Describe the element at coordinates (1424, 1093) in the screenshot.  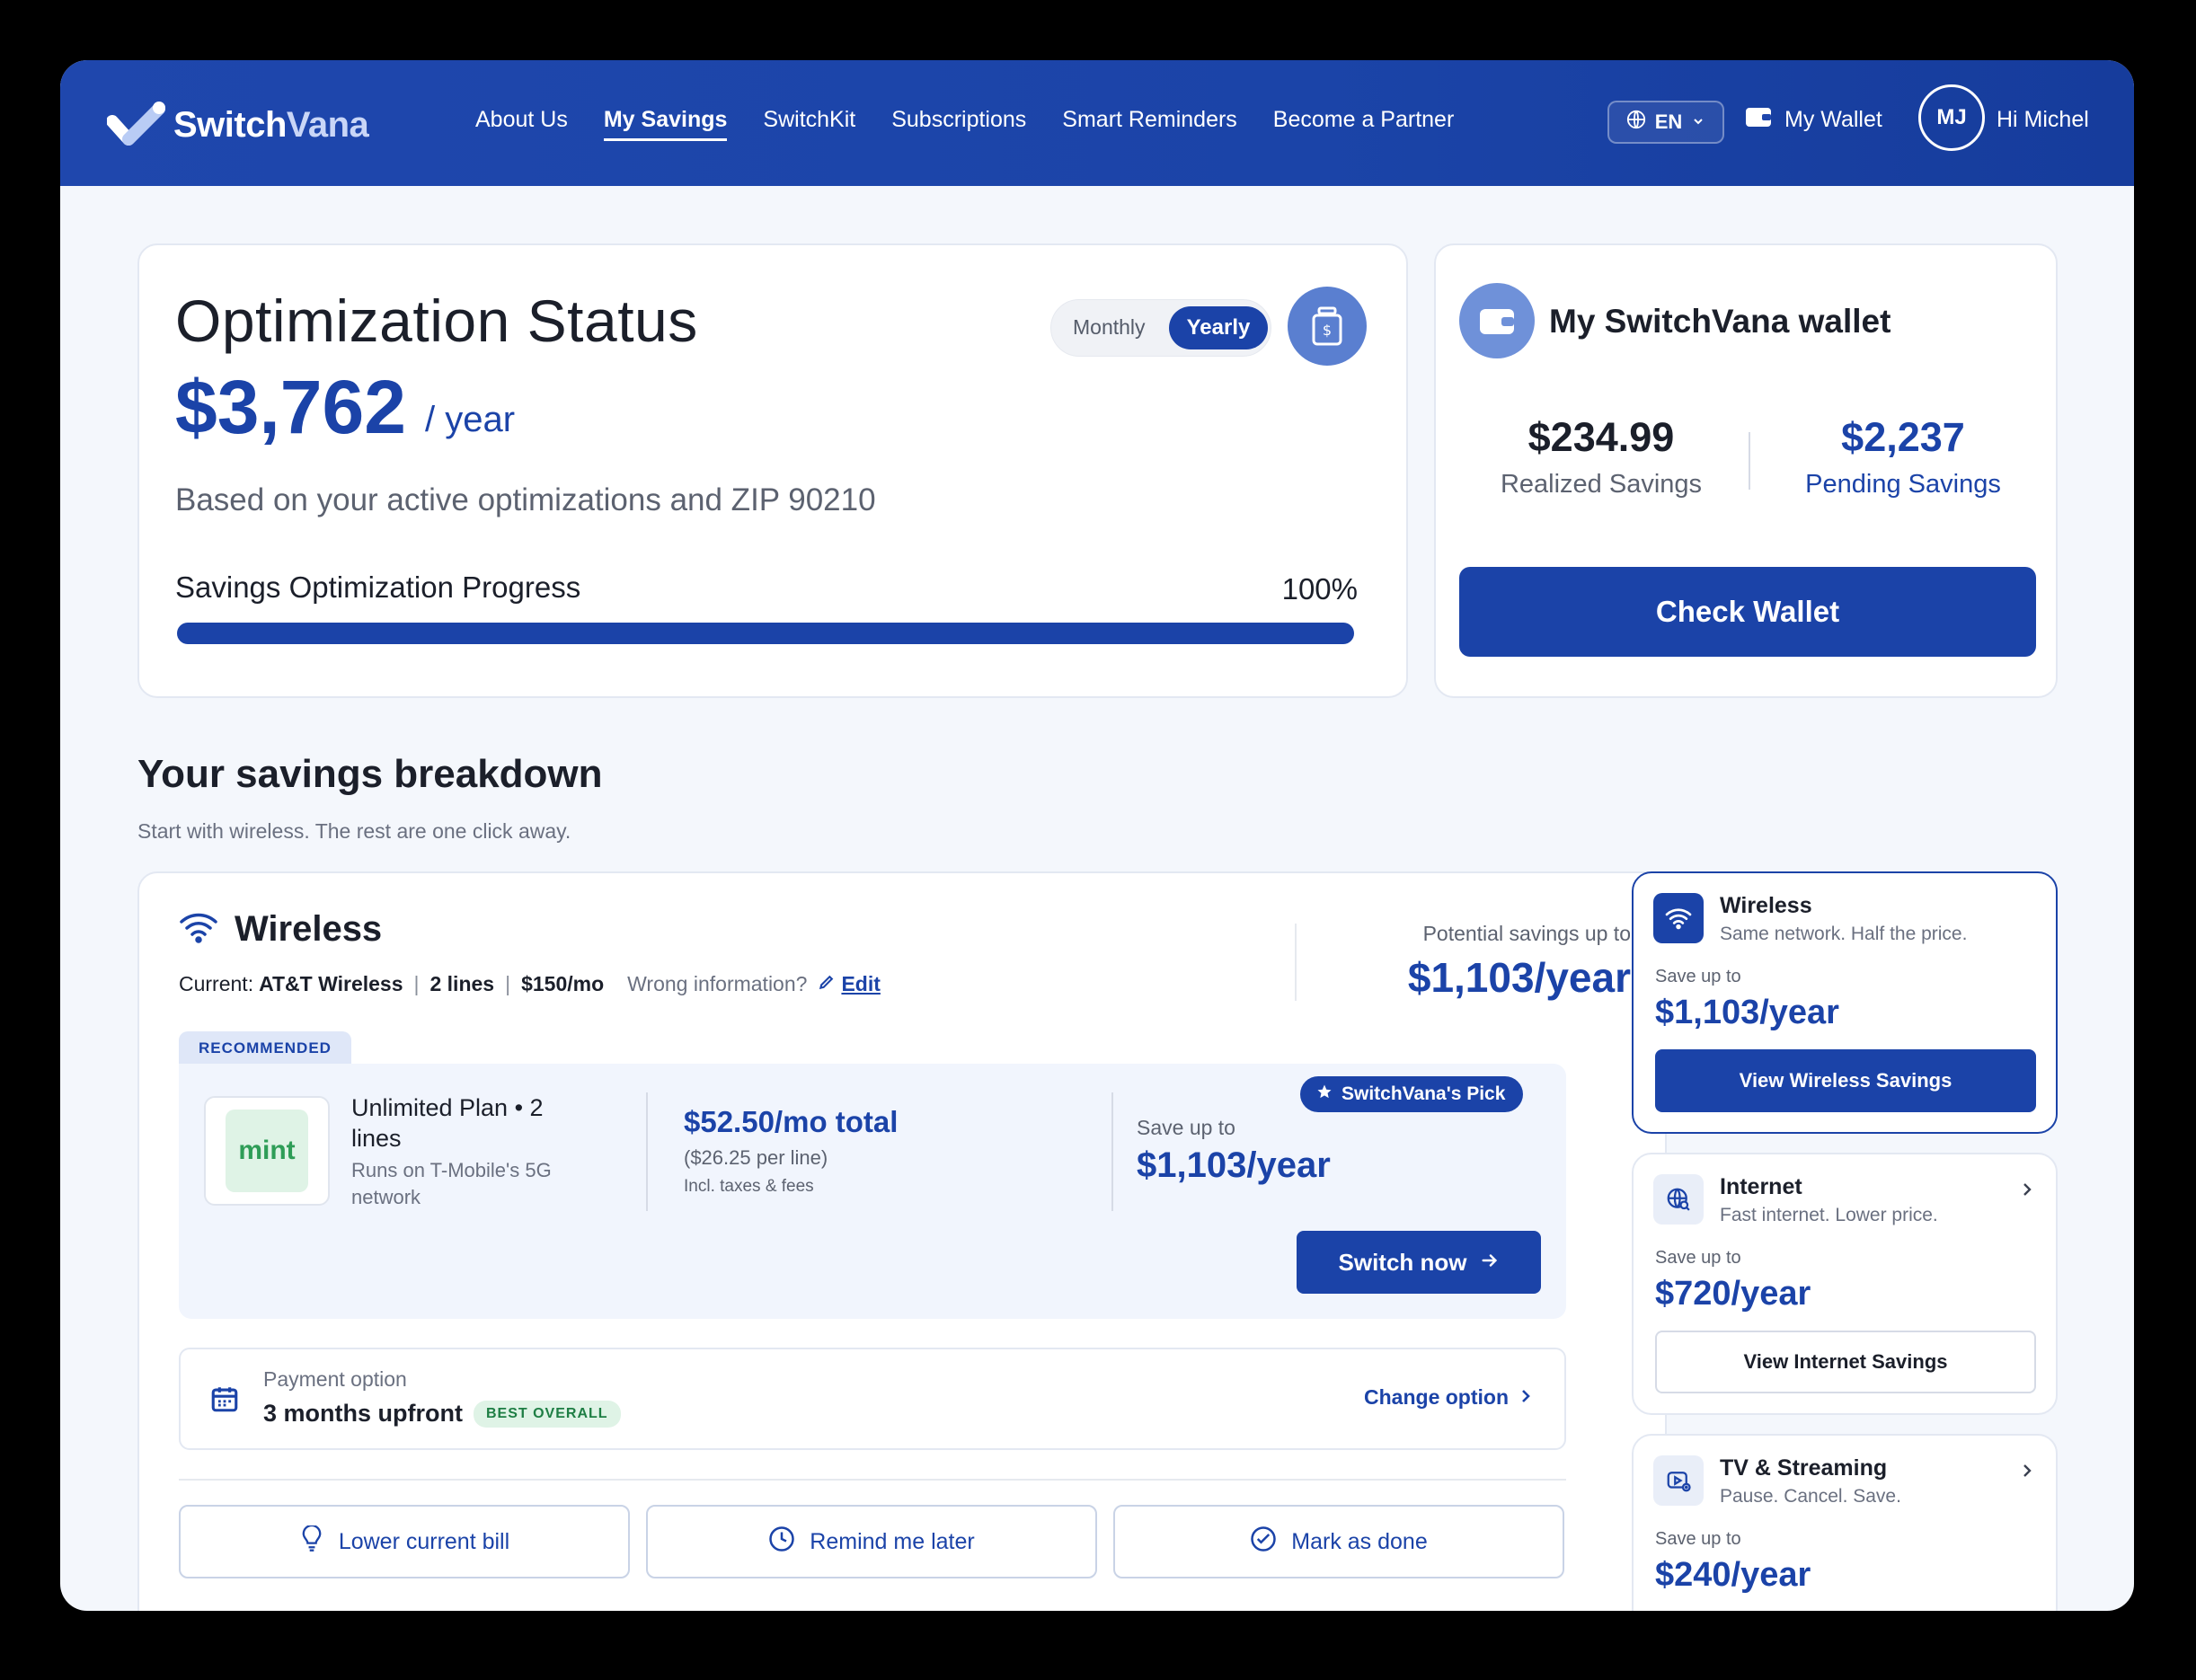
I see `pick-label: SwitchVana's Pick` at that location.